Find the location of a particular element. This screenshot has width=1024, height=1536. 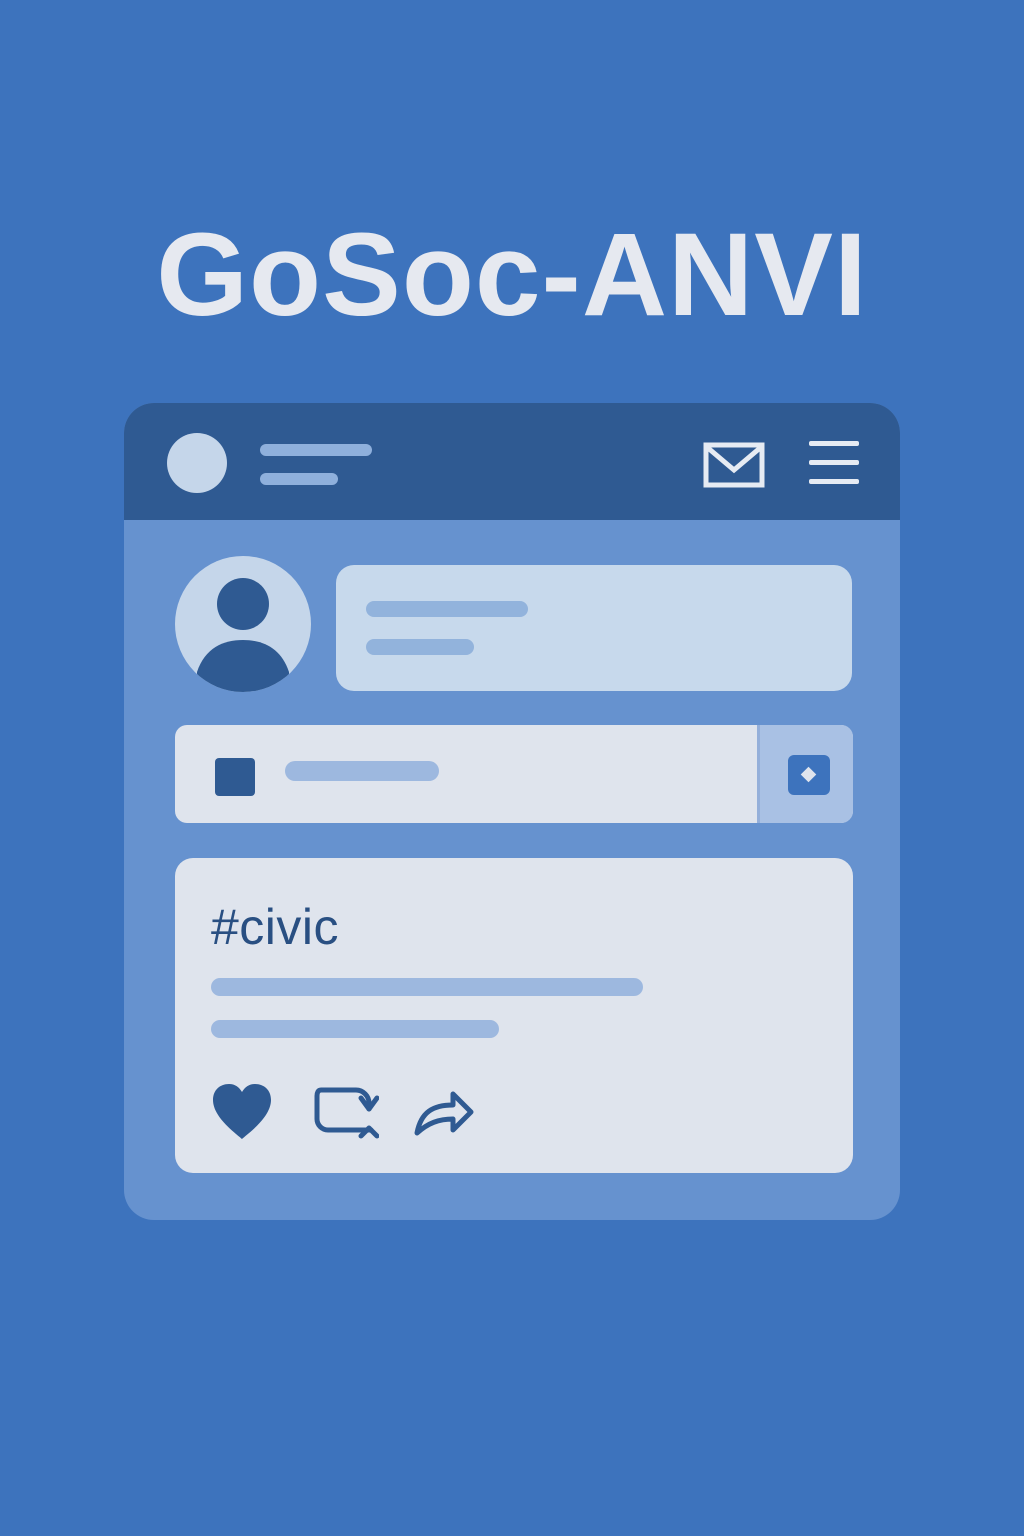

heart-icon is located at coordinates (242, 1112).